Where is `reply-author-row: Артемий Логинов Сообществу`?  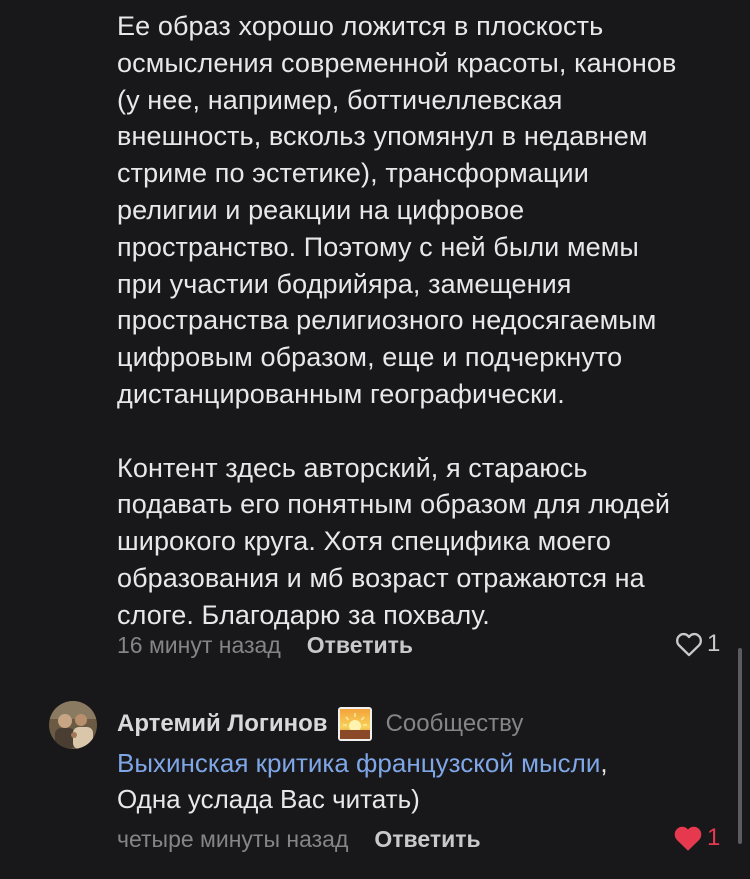 reply-author-row: Артемий Логинов Сообществу is located at coordinates (320, 724).